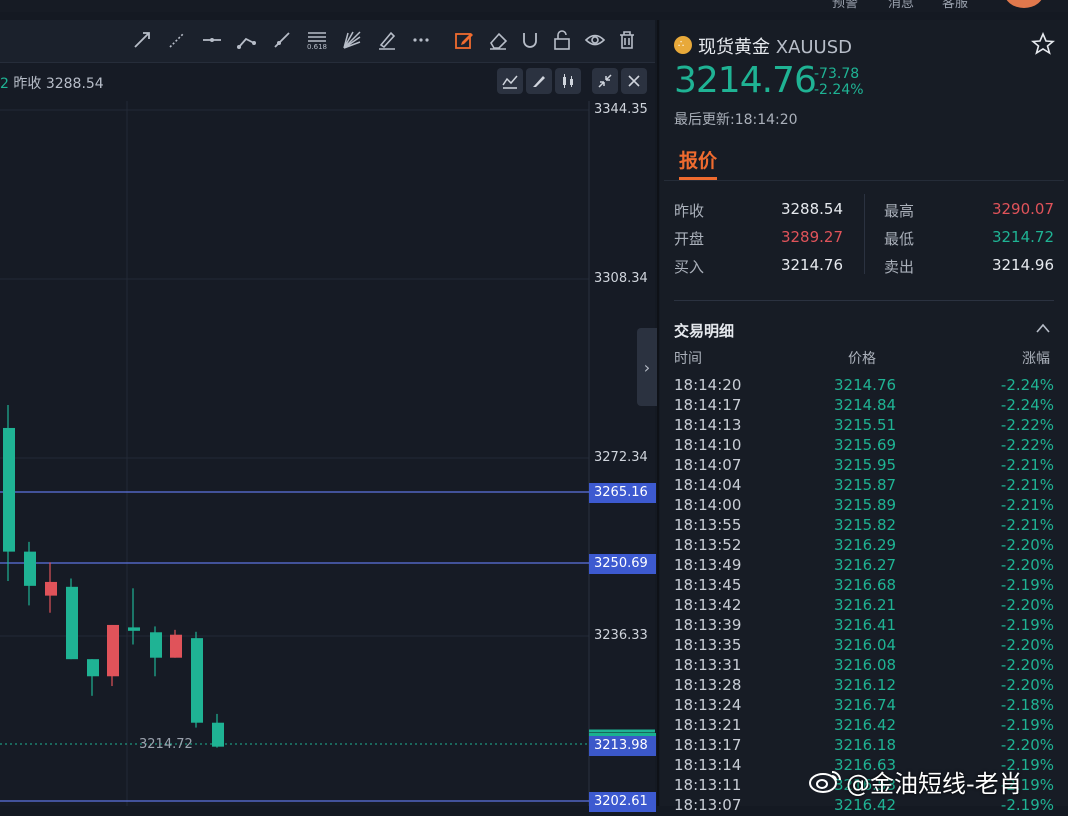 The height and width of the screenshot is (816, 1068). Describe the element at coordinates (864, 180) in the screenshot. I see `tab-divider` at that location.